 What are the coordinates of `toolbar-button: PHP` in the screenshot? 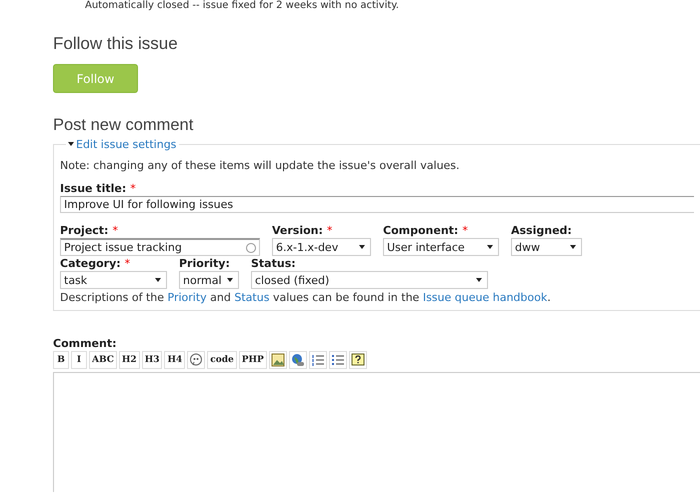 It's located at (252, 360).